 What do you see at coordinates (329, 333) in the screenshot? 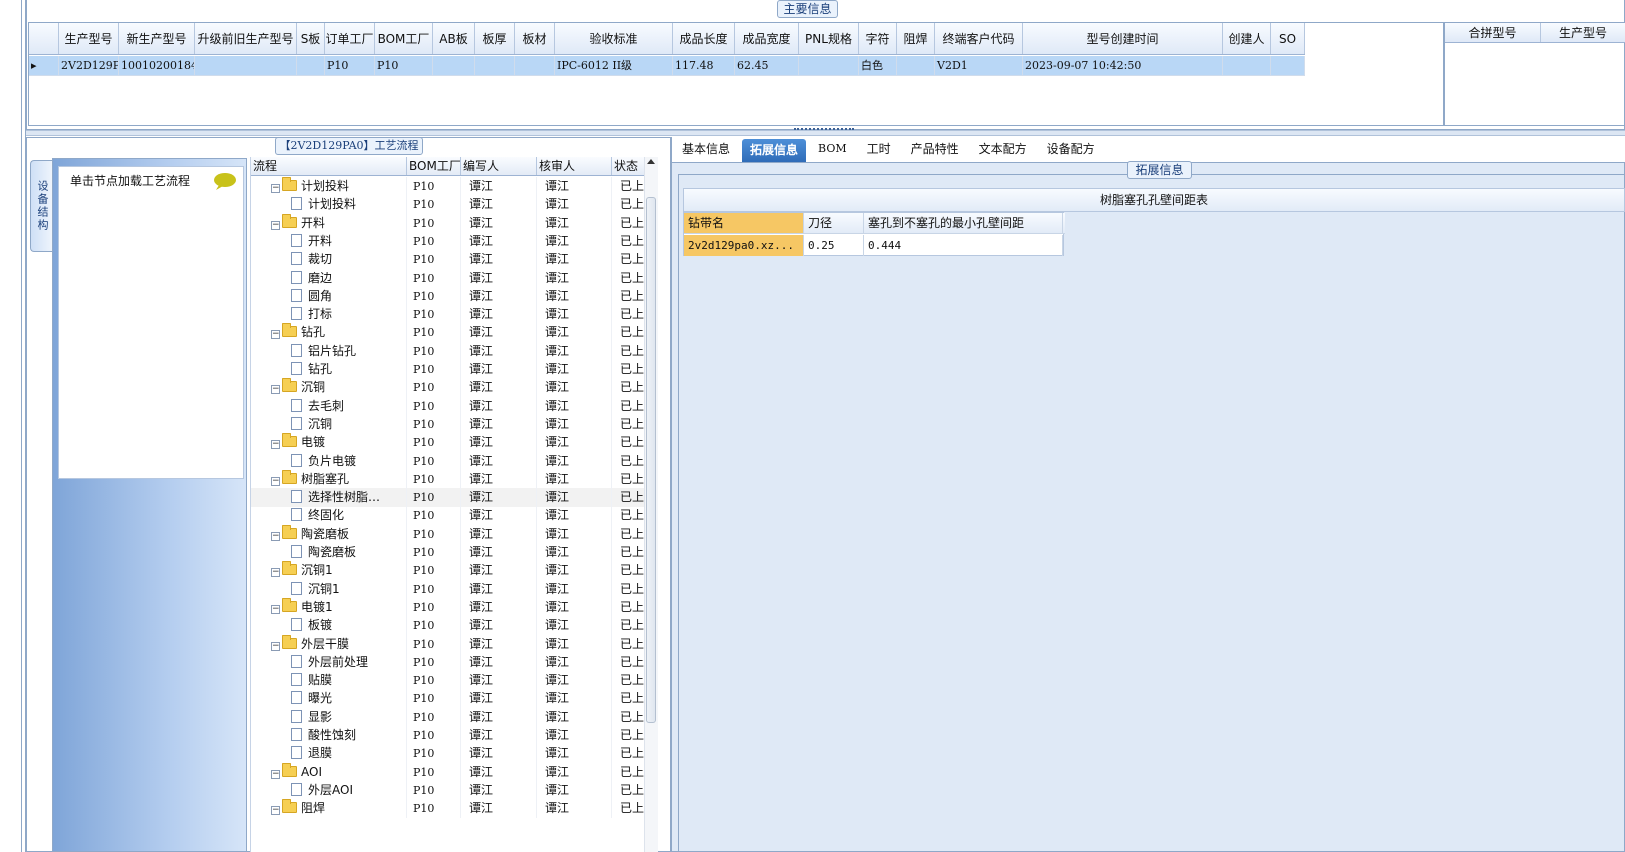
I see `tree-node: − 钻孔` at bounding box center [329, 333].